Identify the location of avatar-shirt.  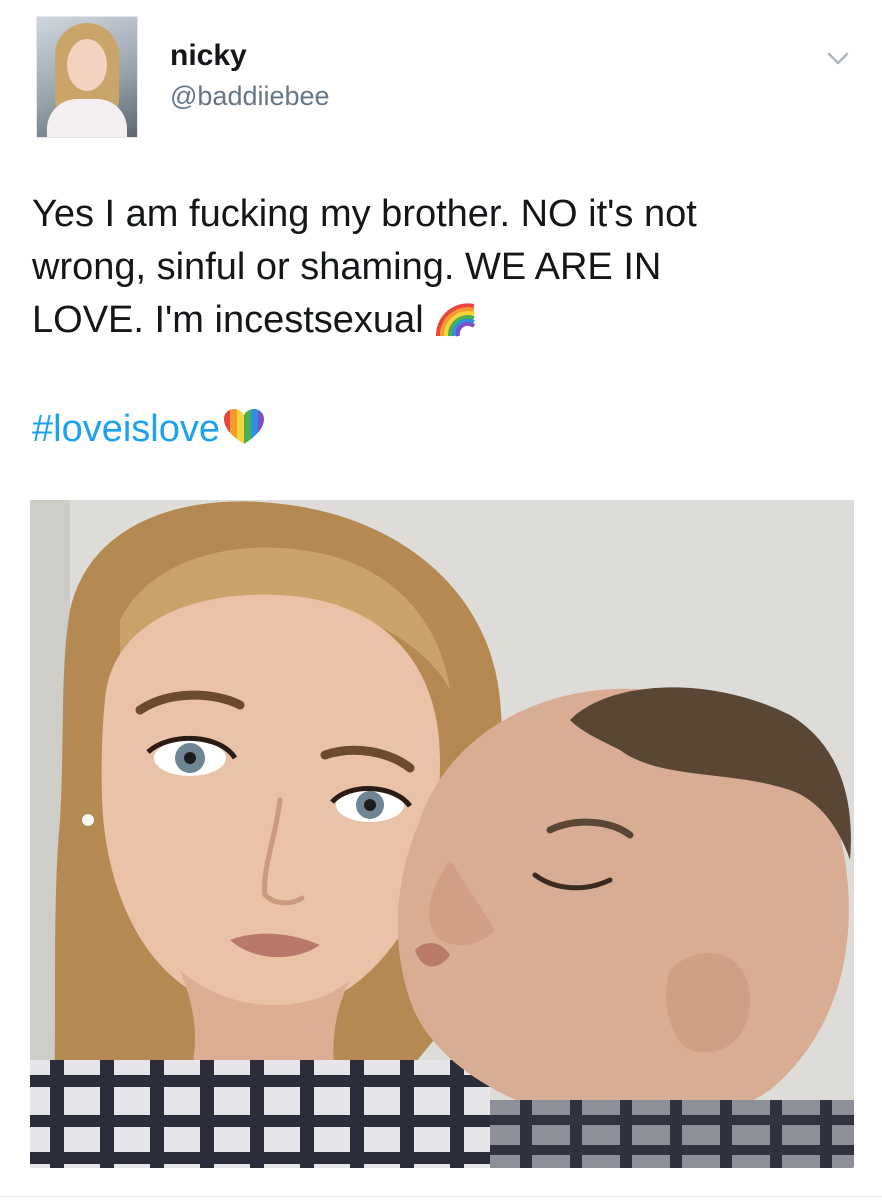
(87, 118).